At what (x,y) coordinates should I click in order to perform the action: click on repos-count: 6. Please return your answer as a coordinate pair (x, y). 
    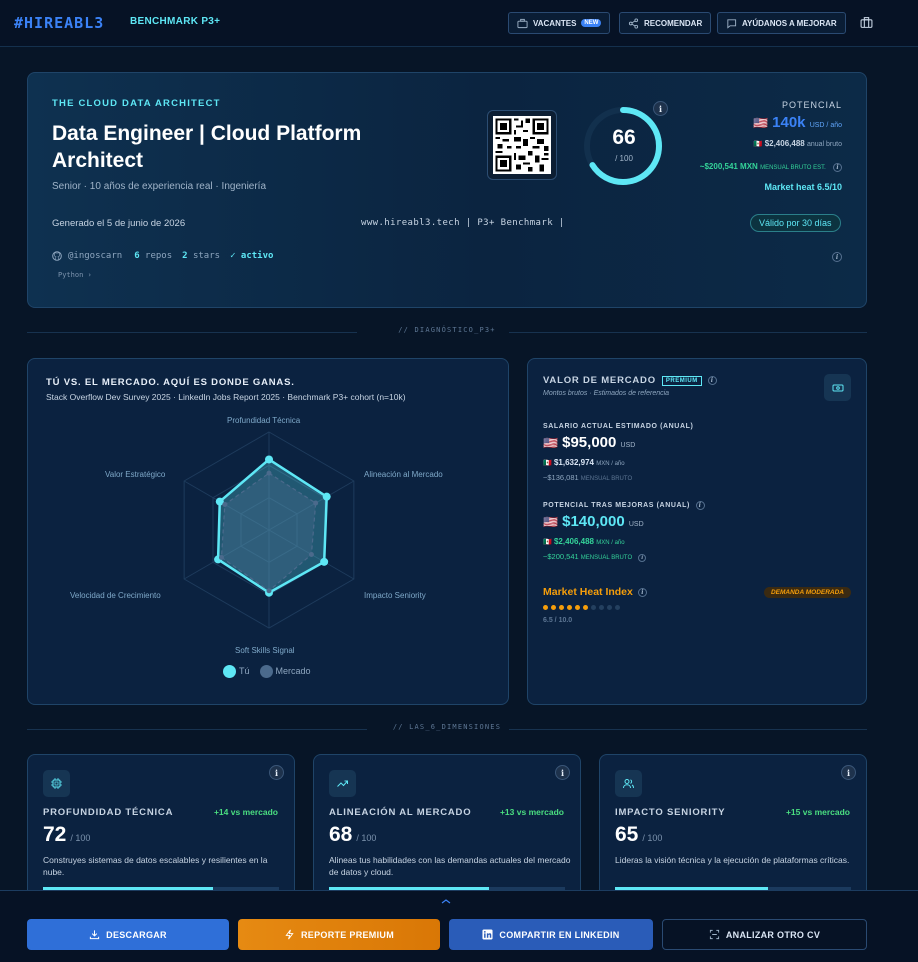
    Looking at the image, I should click on (137, 256).